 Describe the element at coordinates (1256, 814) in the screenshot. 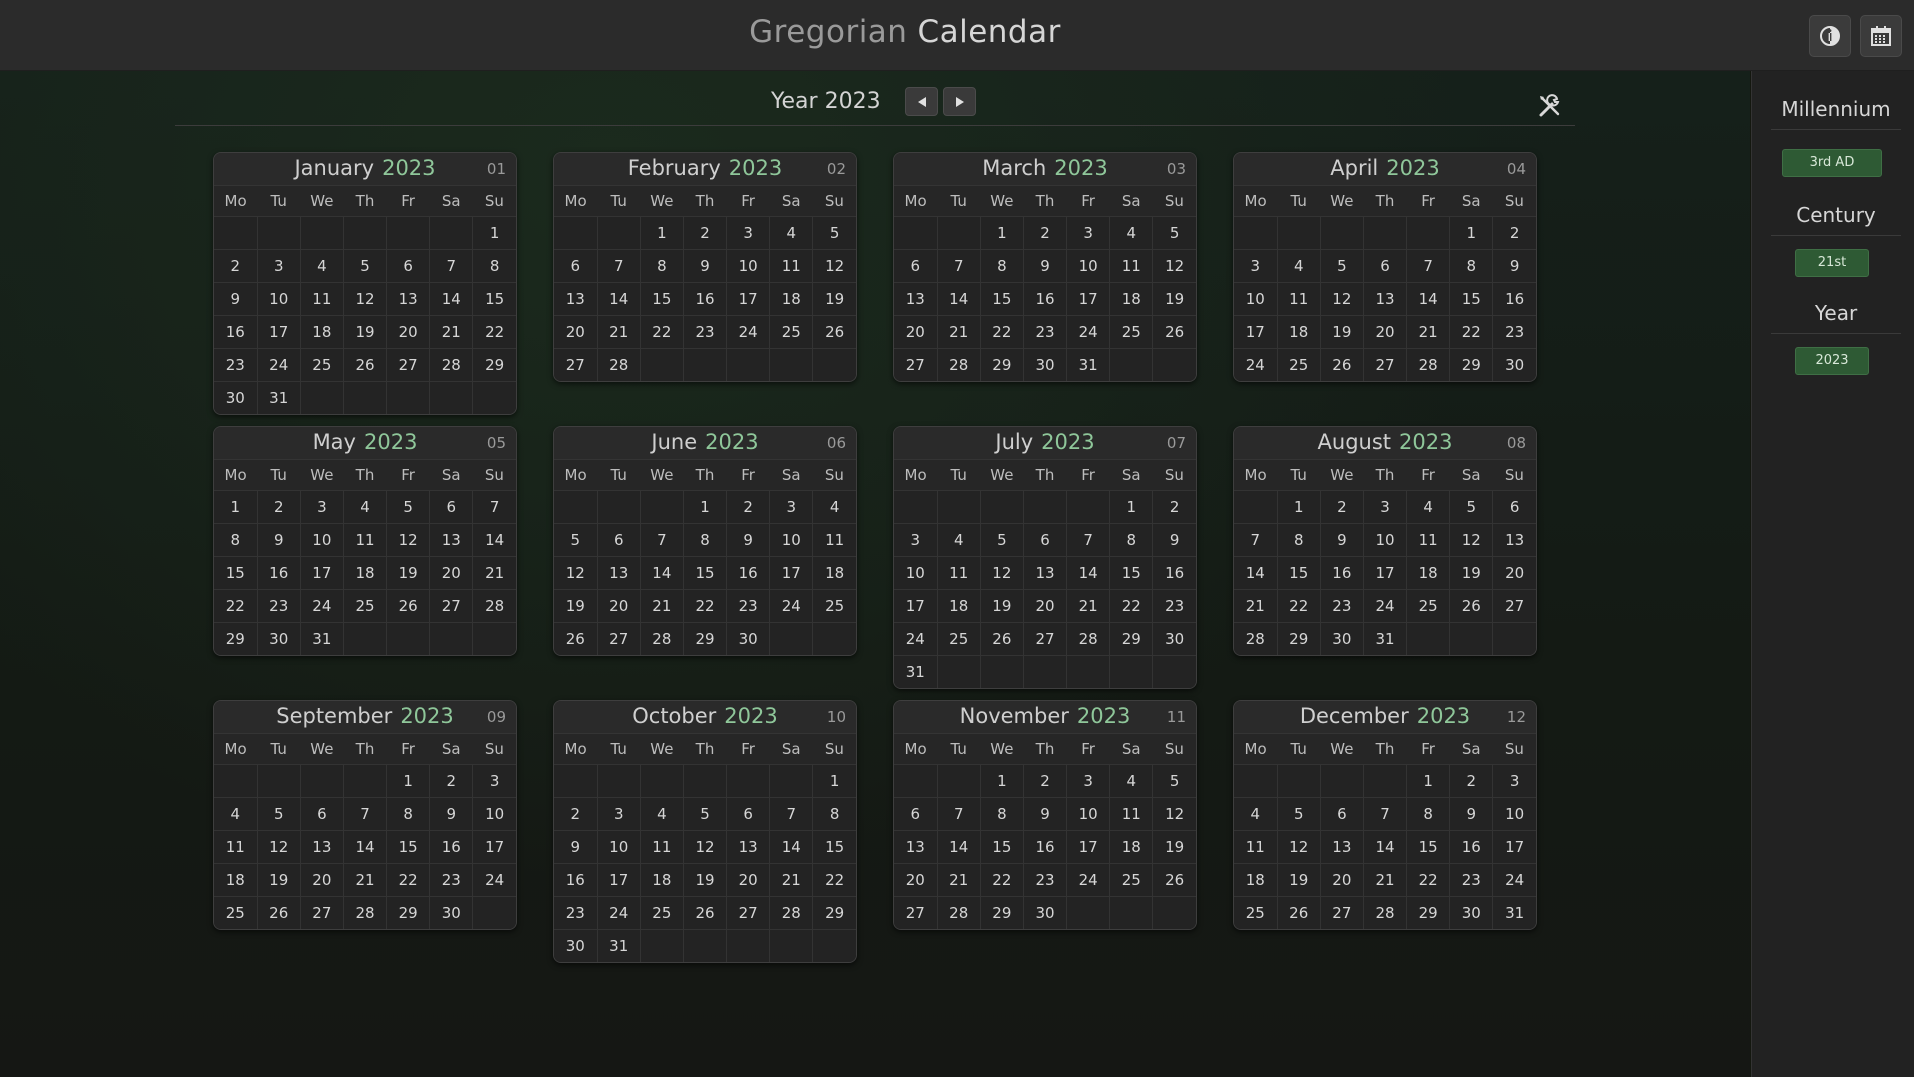

I see `day-cell: 4` at that location.